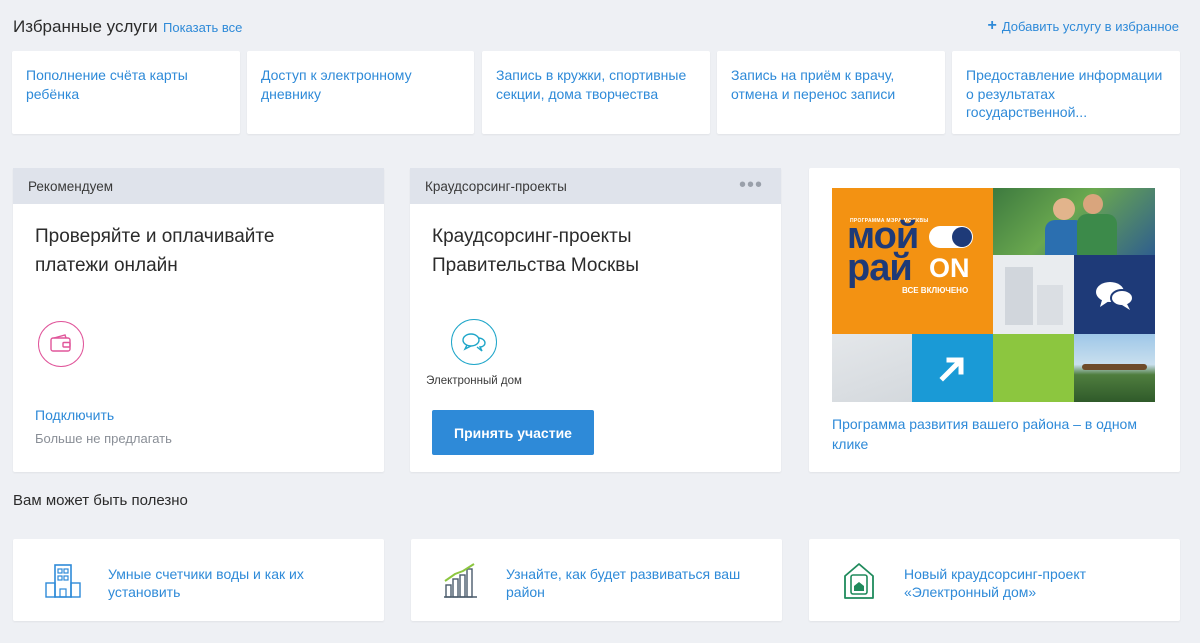 This screenshot has width=1200, height=643. Describe the element at coordinates (880, 268) in the screenshot. I see `banner-logo-line2: рай` at that location.